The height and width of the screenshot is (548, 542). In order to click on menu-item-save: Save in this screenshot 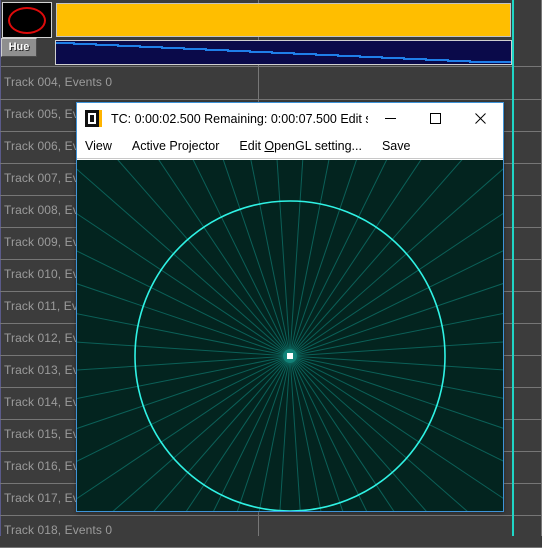, I will do `click(396, 146)`.